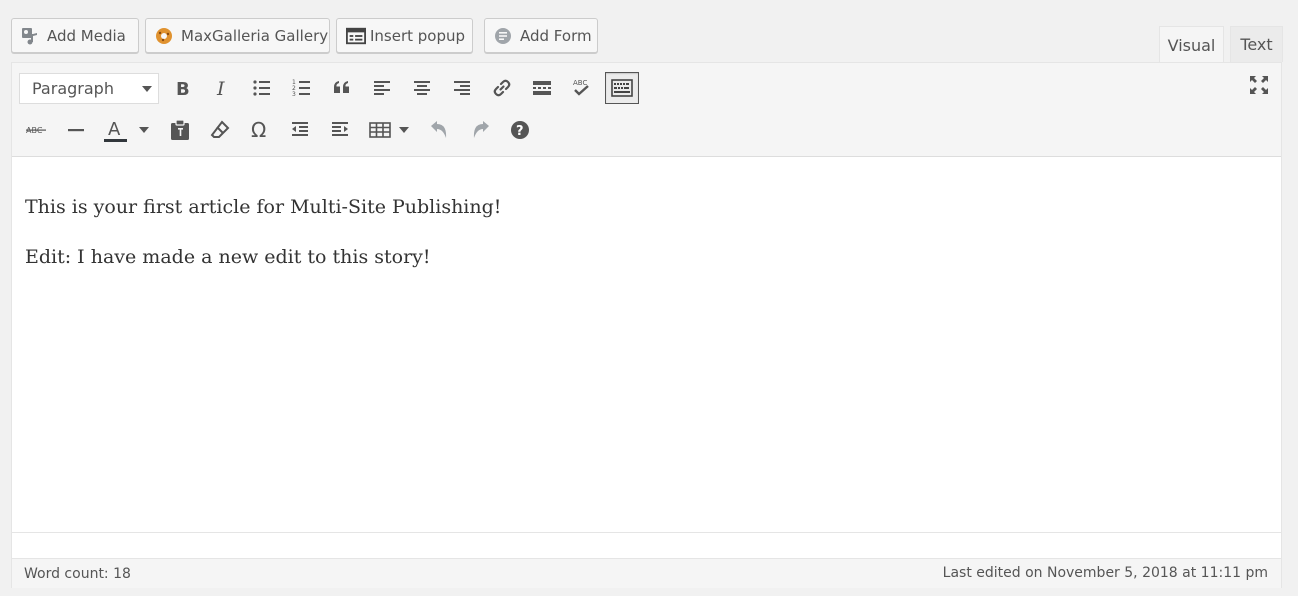  I want to click on gallery-donut-icon, so click(164, 36).